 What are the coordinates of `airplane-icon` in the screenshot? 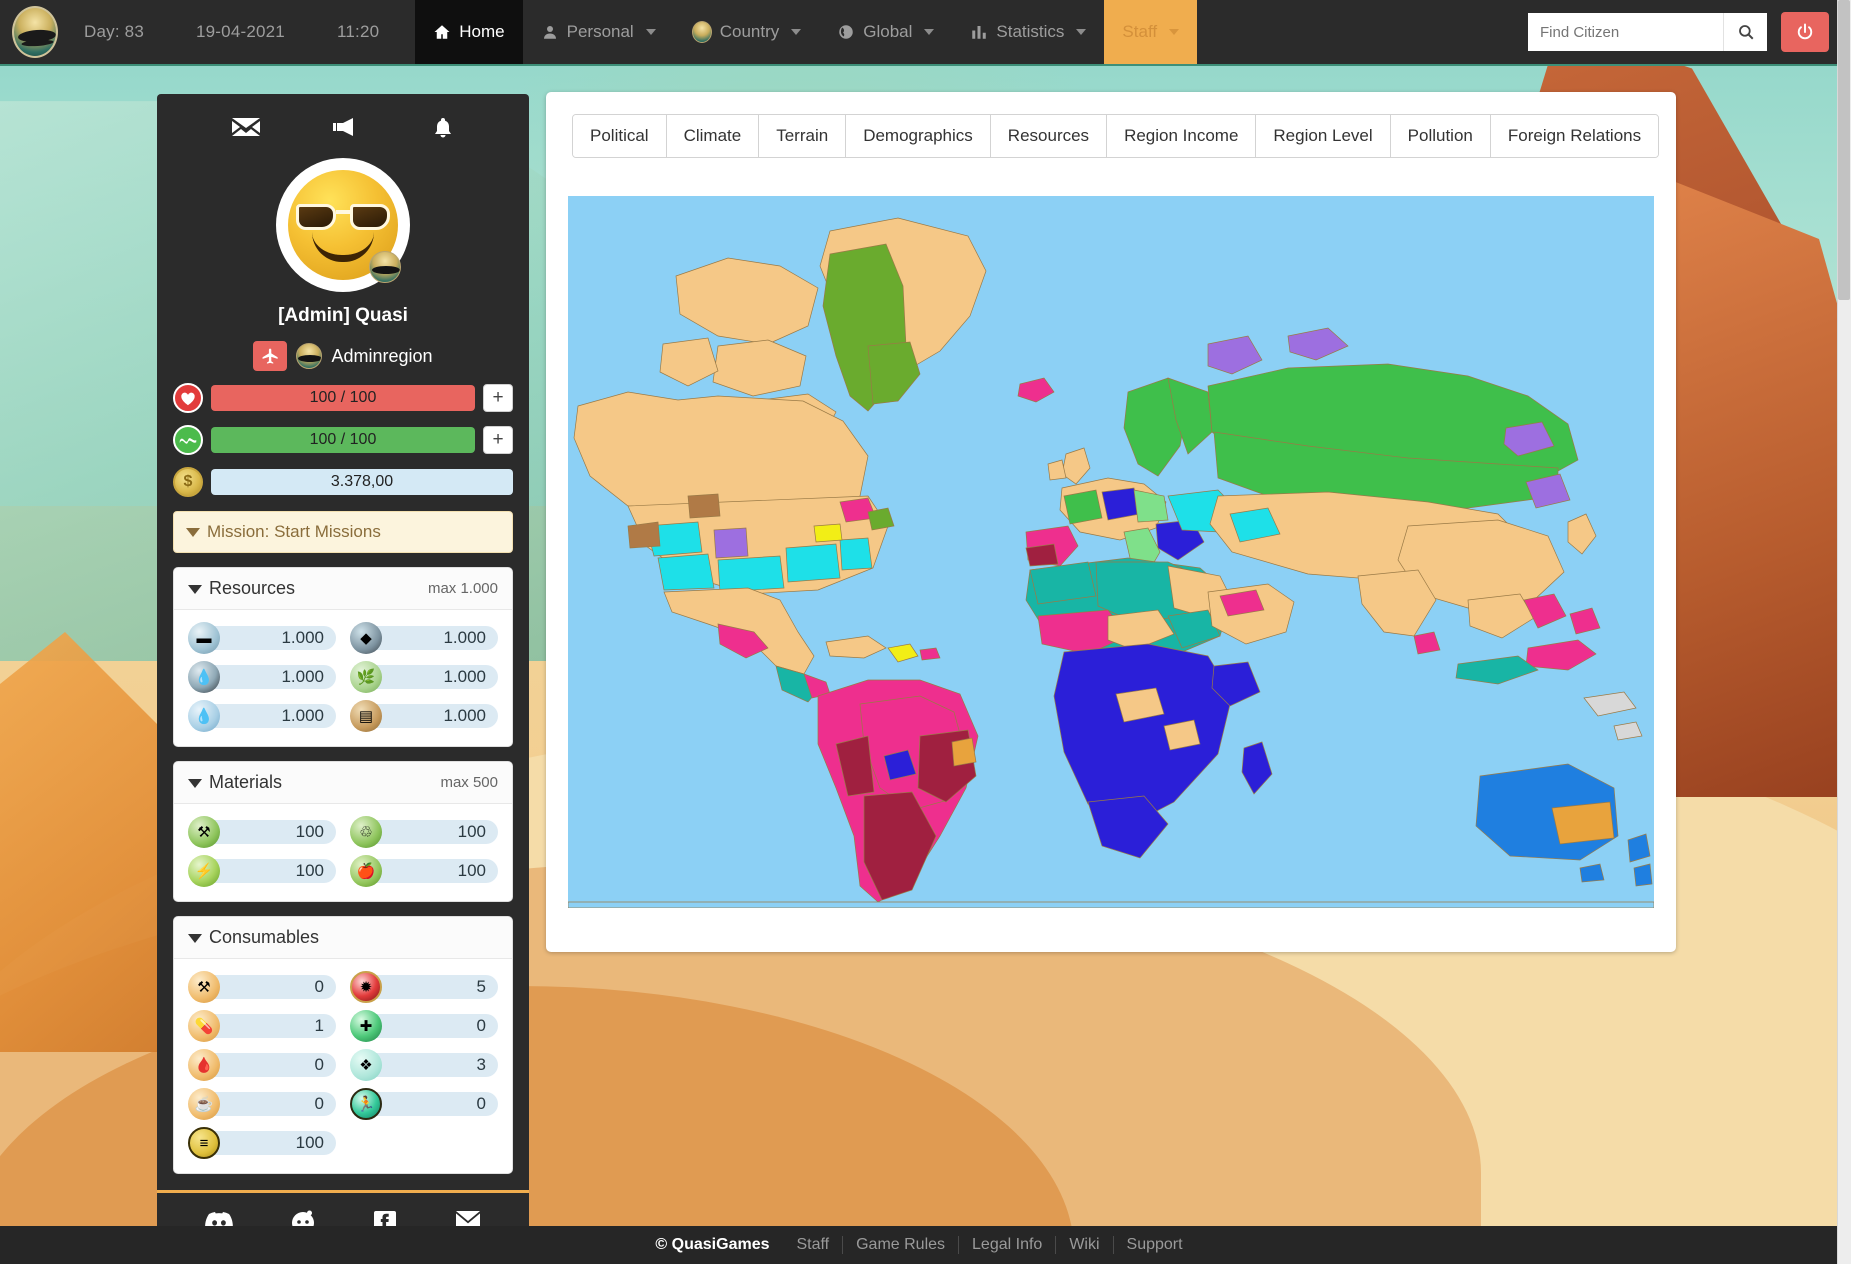 It's located at (270, 356).